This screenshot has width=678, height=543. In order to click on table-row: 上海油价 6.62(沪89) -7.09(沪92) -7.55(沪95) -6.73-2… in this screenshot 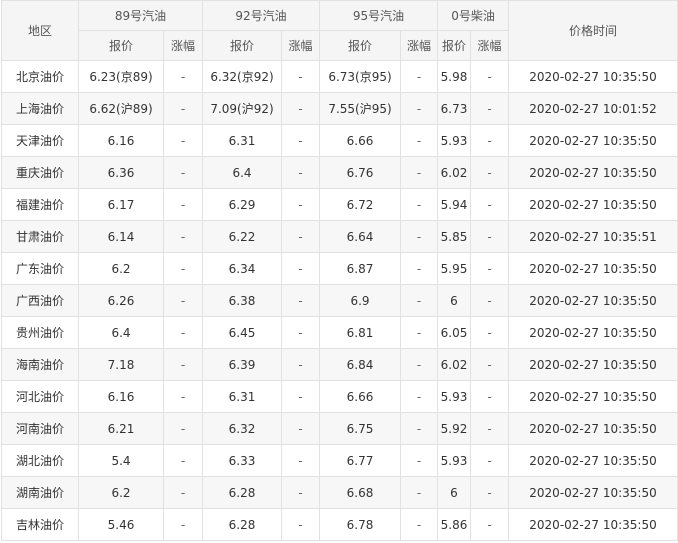, I will do `click(339, 108)`.